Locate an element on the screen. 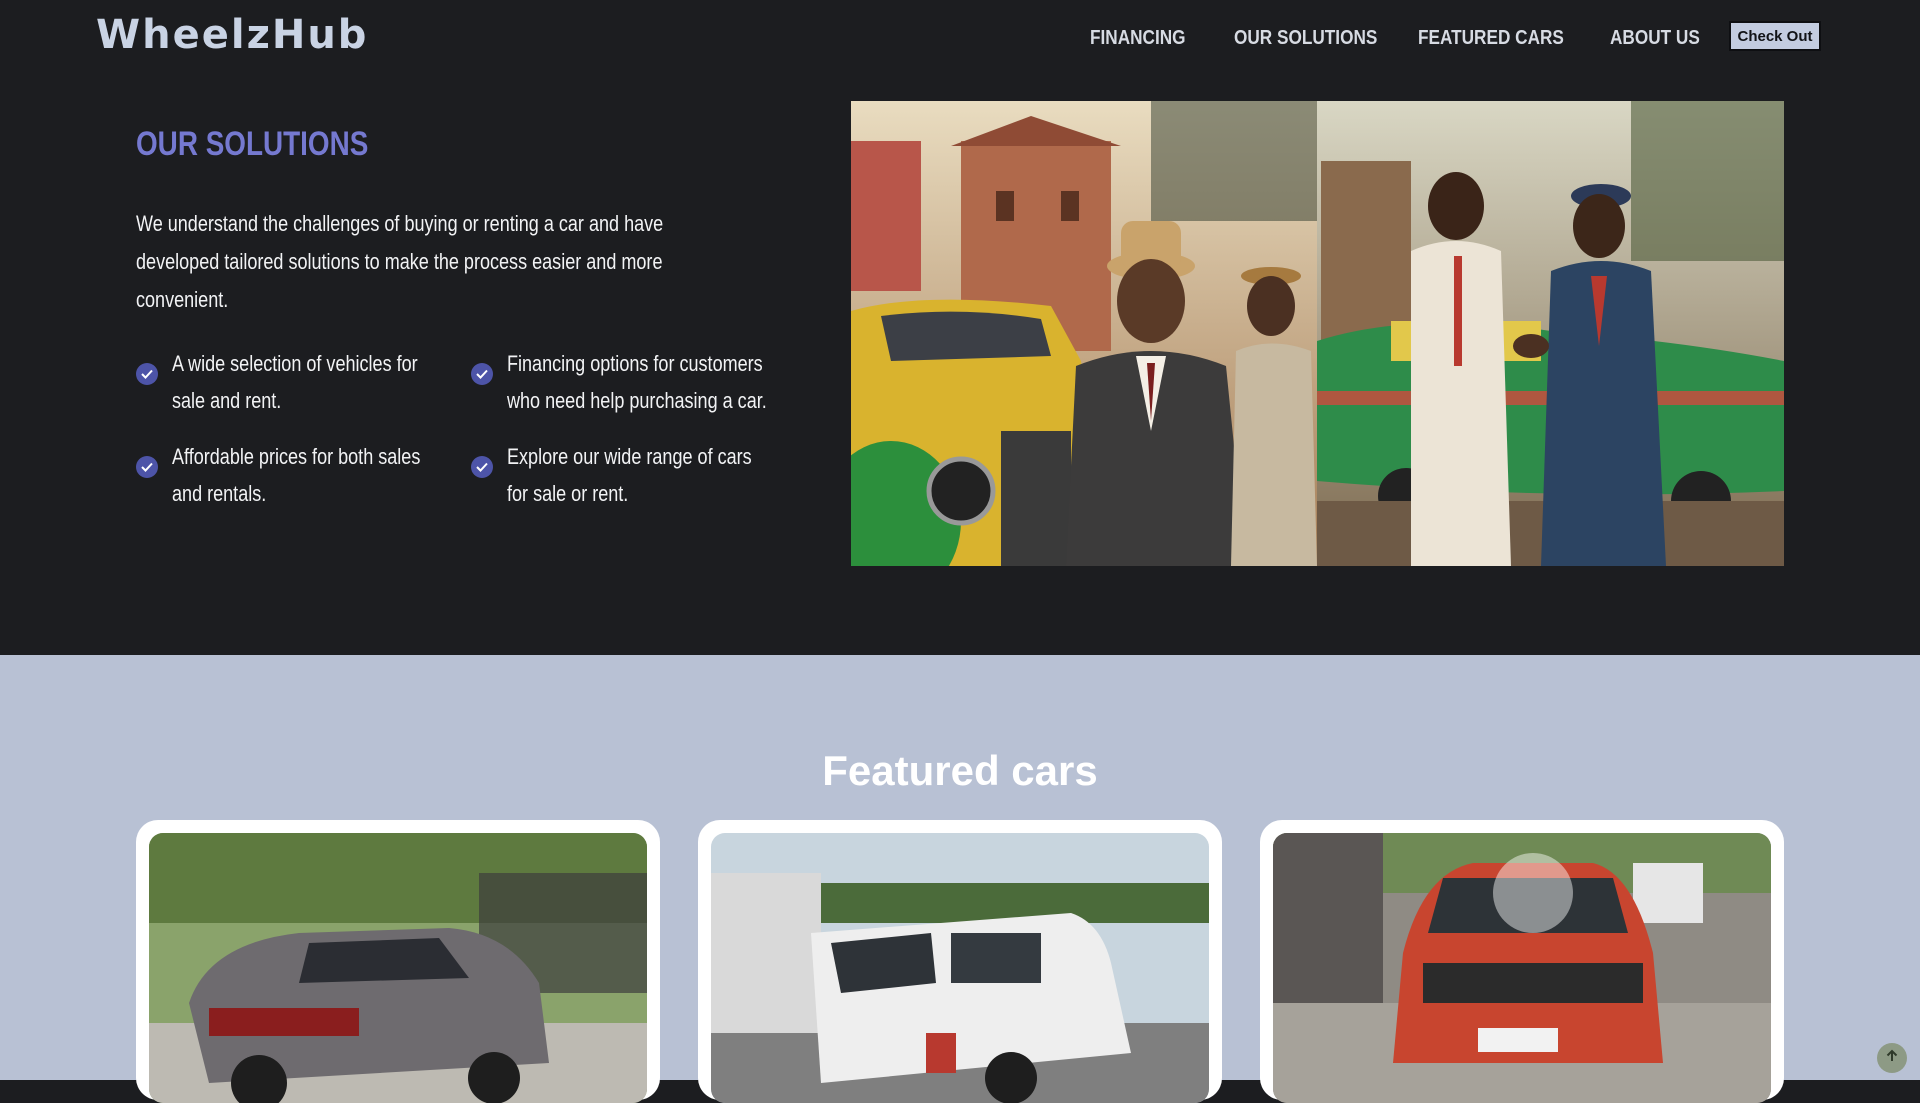 This screenshot has height=1103, width=1920. scroll-to-top-button is located at coordinates (1892, 1058).